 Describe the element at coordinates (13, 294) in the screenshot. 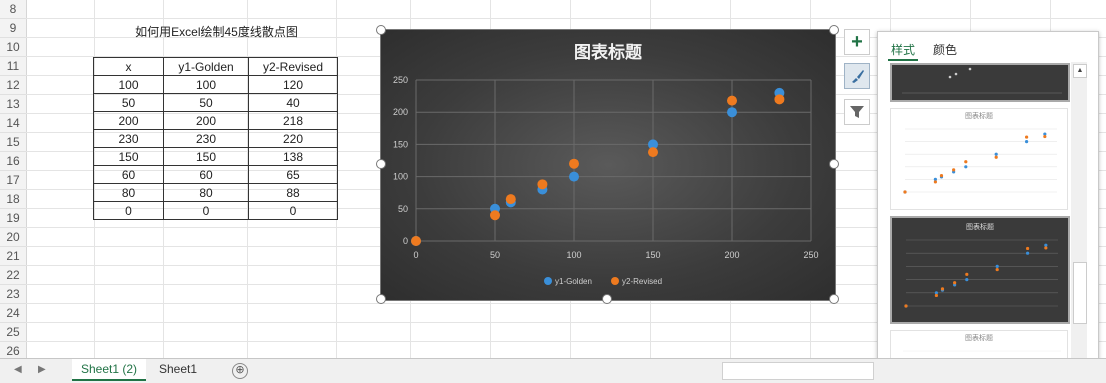

I see `row-header: 23` at that location.